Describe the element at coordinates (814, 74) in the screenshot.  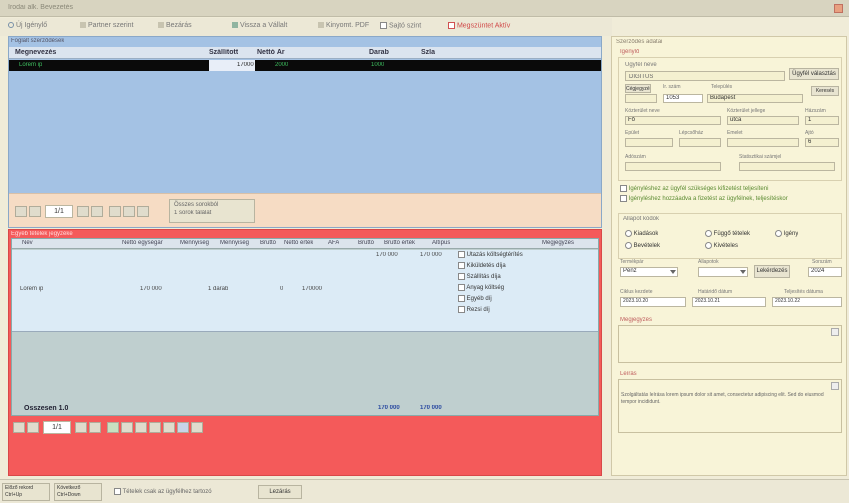
I see `partner-select-button: Ügyfél választás` at that location.